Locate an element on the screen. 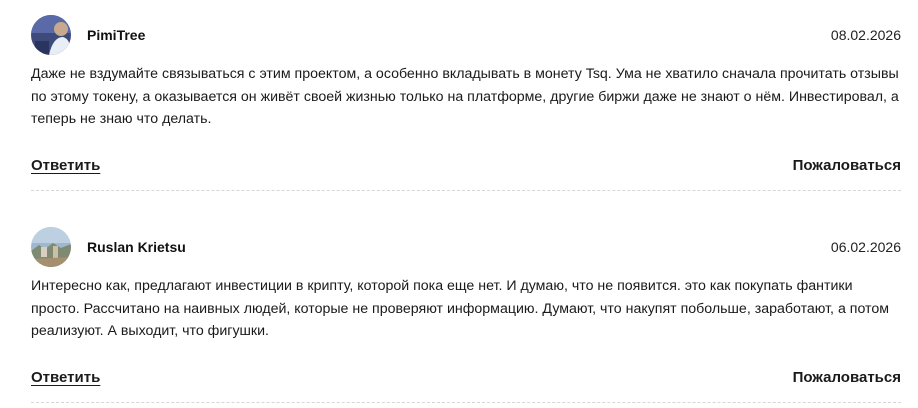 This screenshot has width=918, height=408. avatar-photo-person-icon is located at coordinates (51, 35).